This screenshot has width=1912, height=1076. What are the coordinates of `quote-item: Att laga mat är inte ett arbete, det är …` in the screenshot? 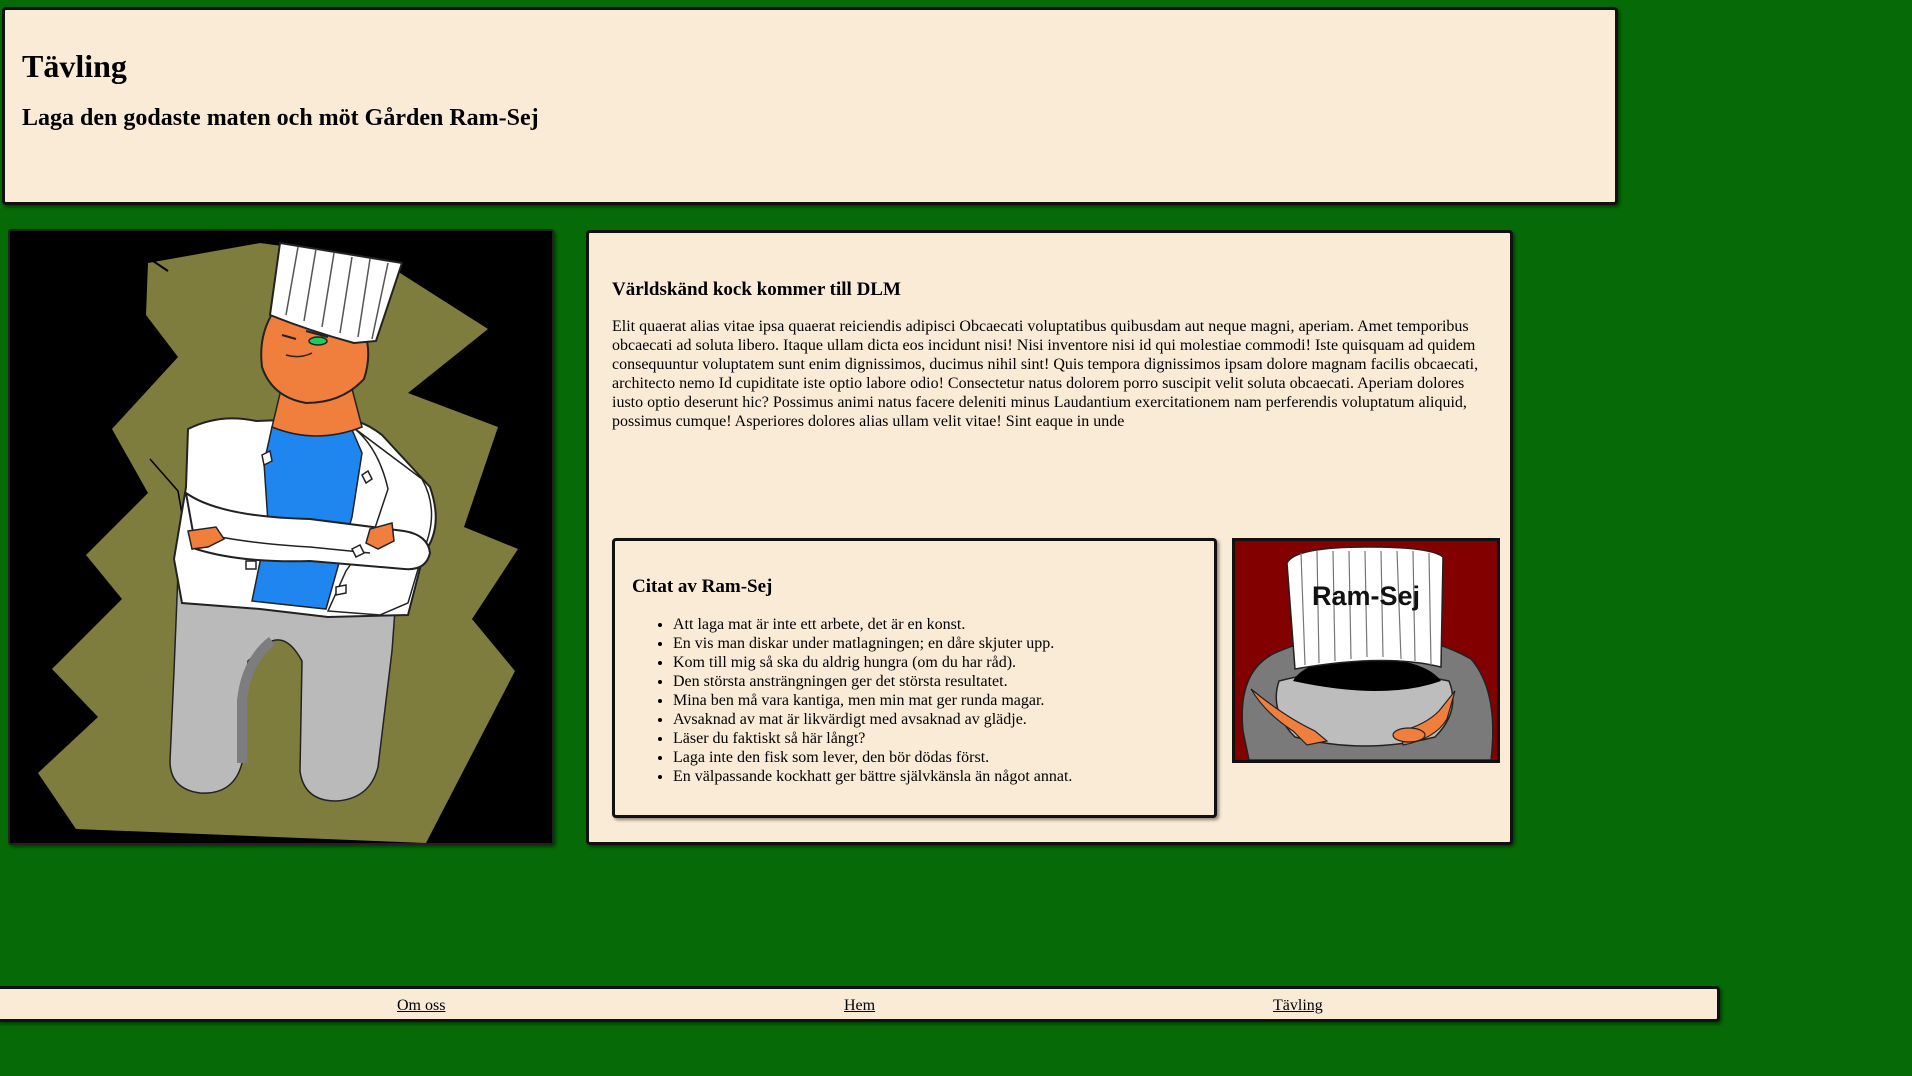 It's located at (872, 624).